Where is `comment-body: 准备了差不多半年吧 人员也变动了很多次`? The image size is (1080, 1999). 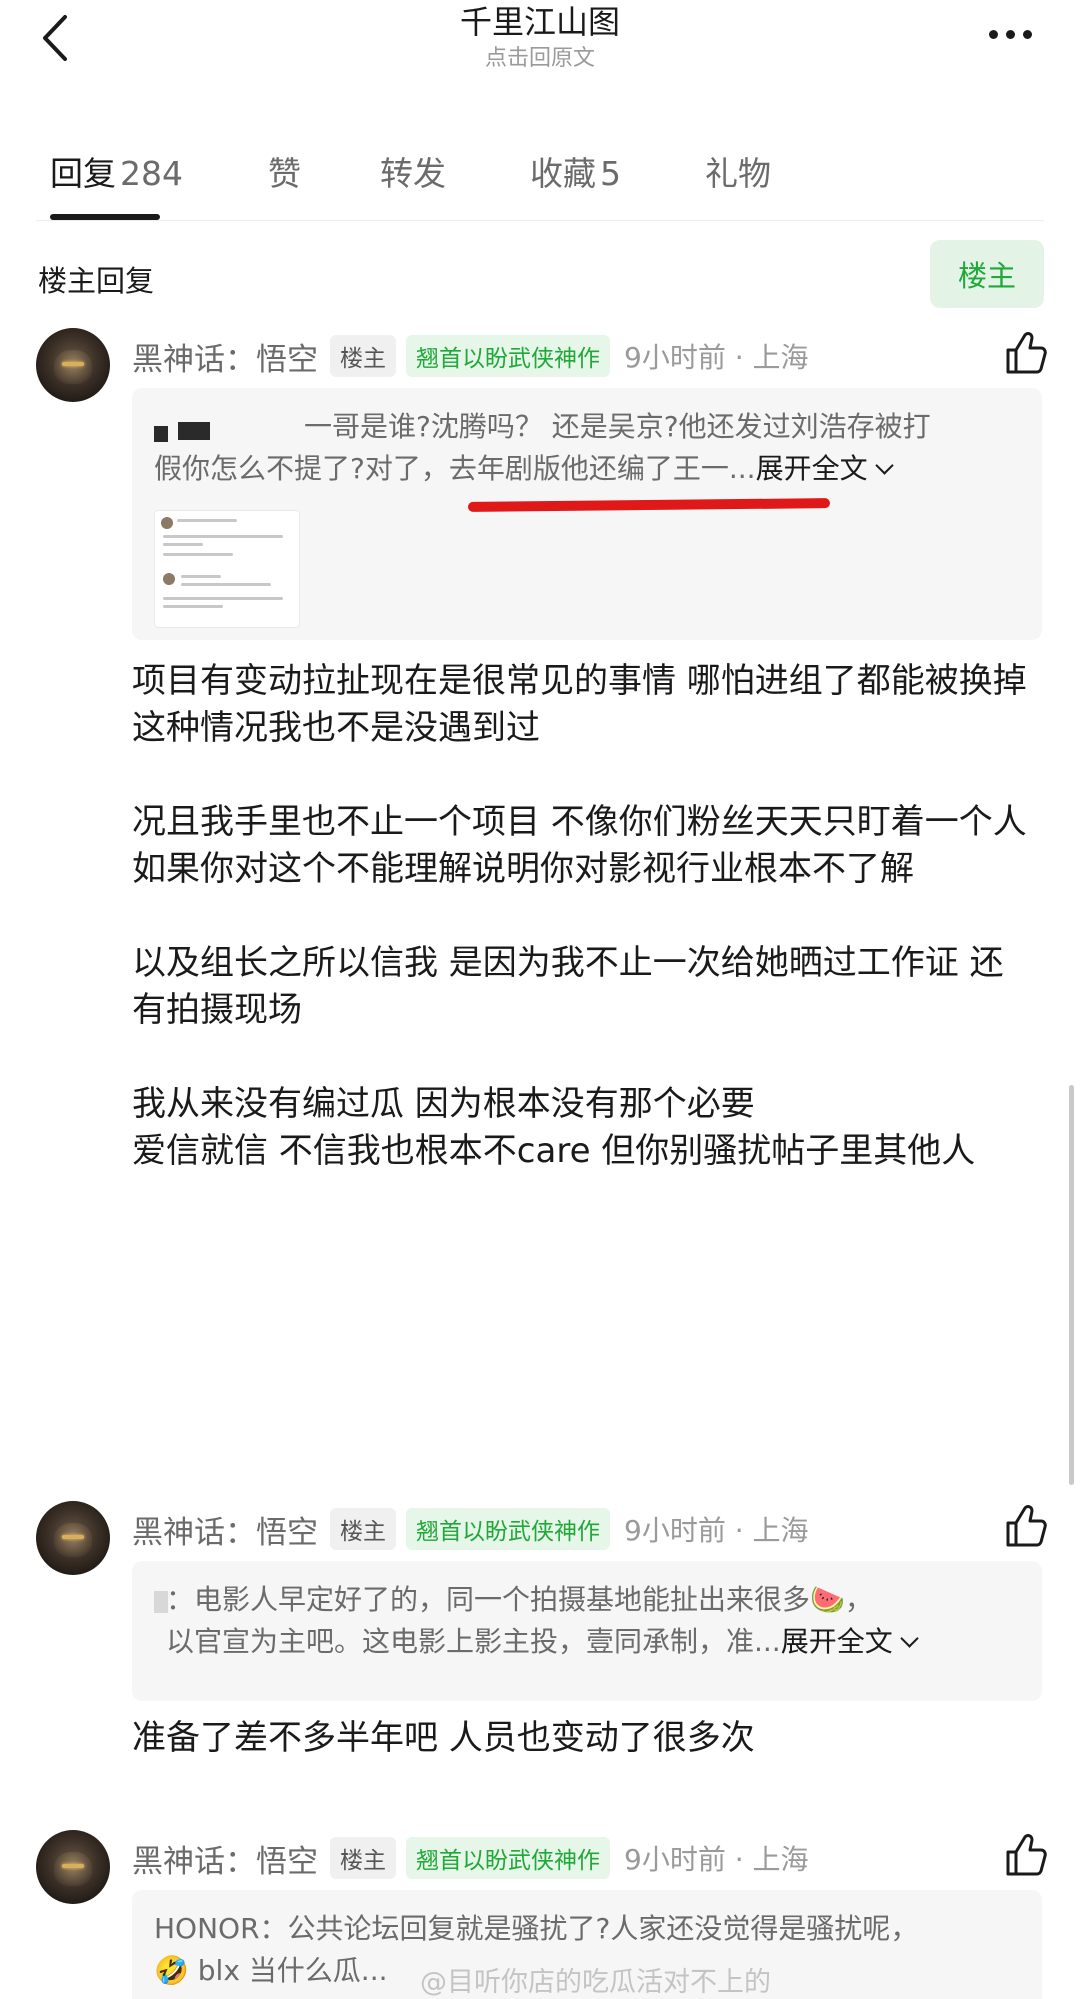
comment-body: 准备了差不多半年吧 人员也变动了很多次 is located at coordinates (582, 1738).